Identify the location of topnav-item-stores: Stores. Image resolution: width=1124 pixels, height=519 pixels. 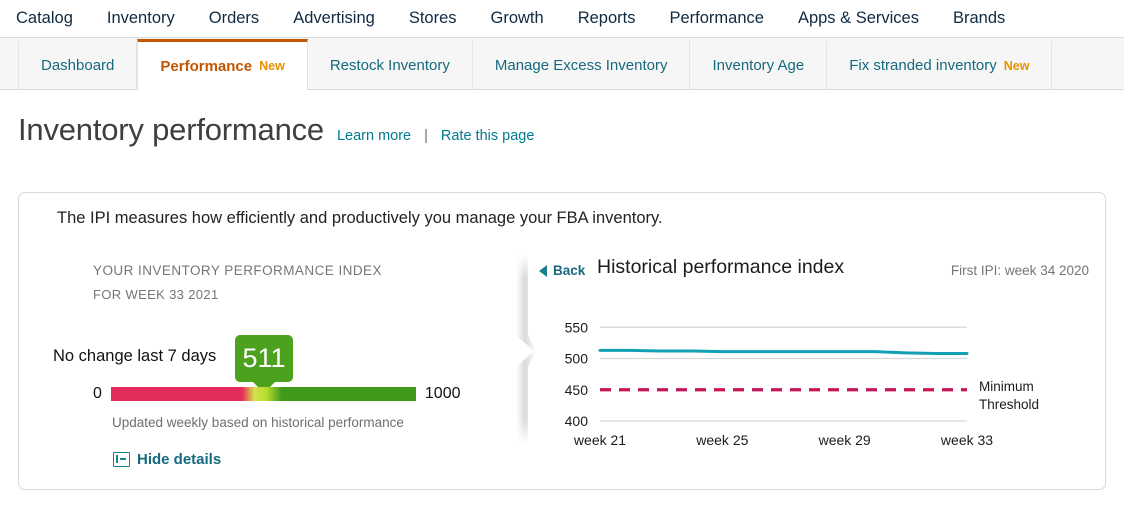
(433, 18).